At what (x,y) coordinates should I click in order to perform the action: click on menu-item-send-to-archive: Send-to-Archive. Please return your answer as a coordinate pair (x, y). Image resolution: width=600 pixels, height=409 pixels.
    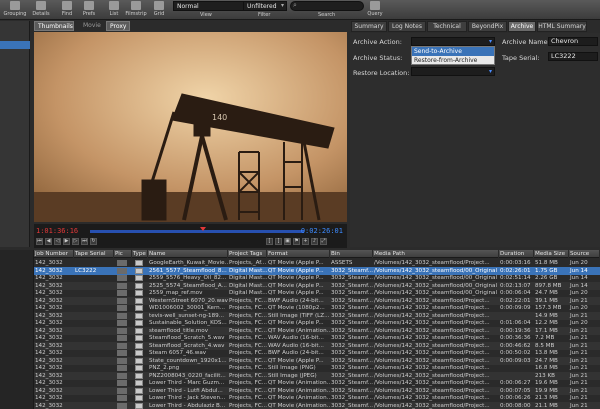
    Looking at the image, I should click on (453, 51).